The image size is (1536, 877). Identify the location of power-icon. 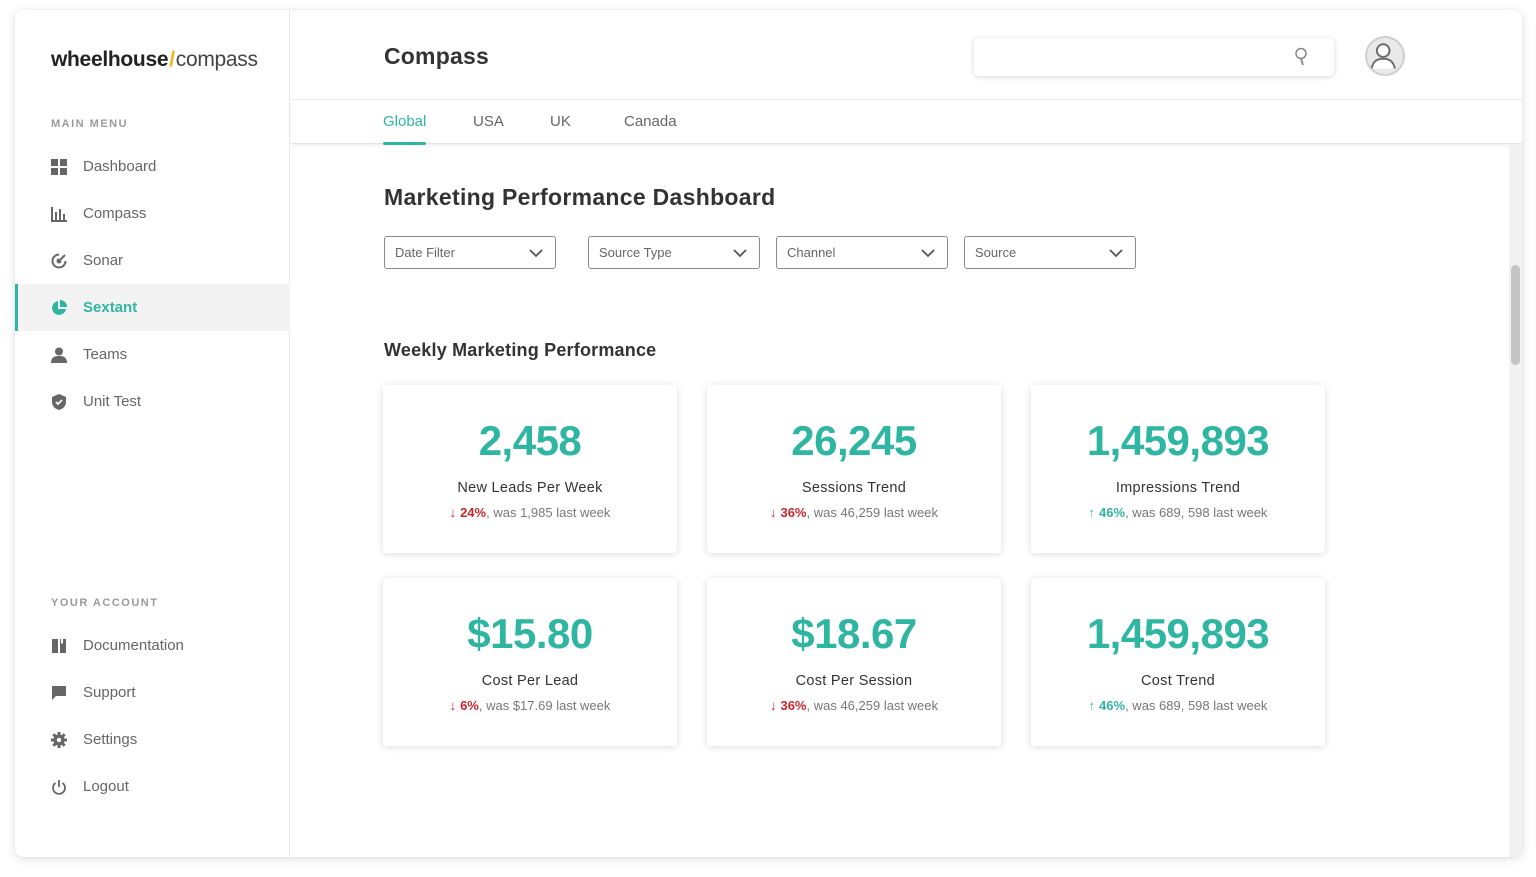
(59, 787).